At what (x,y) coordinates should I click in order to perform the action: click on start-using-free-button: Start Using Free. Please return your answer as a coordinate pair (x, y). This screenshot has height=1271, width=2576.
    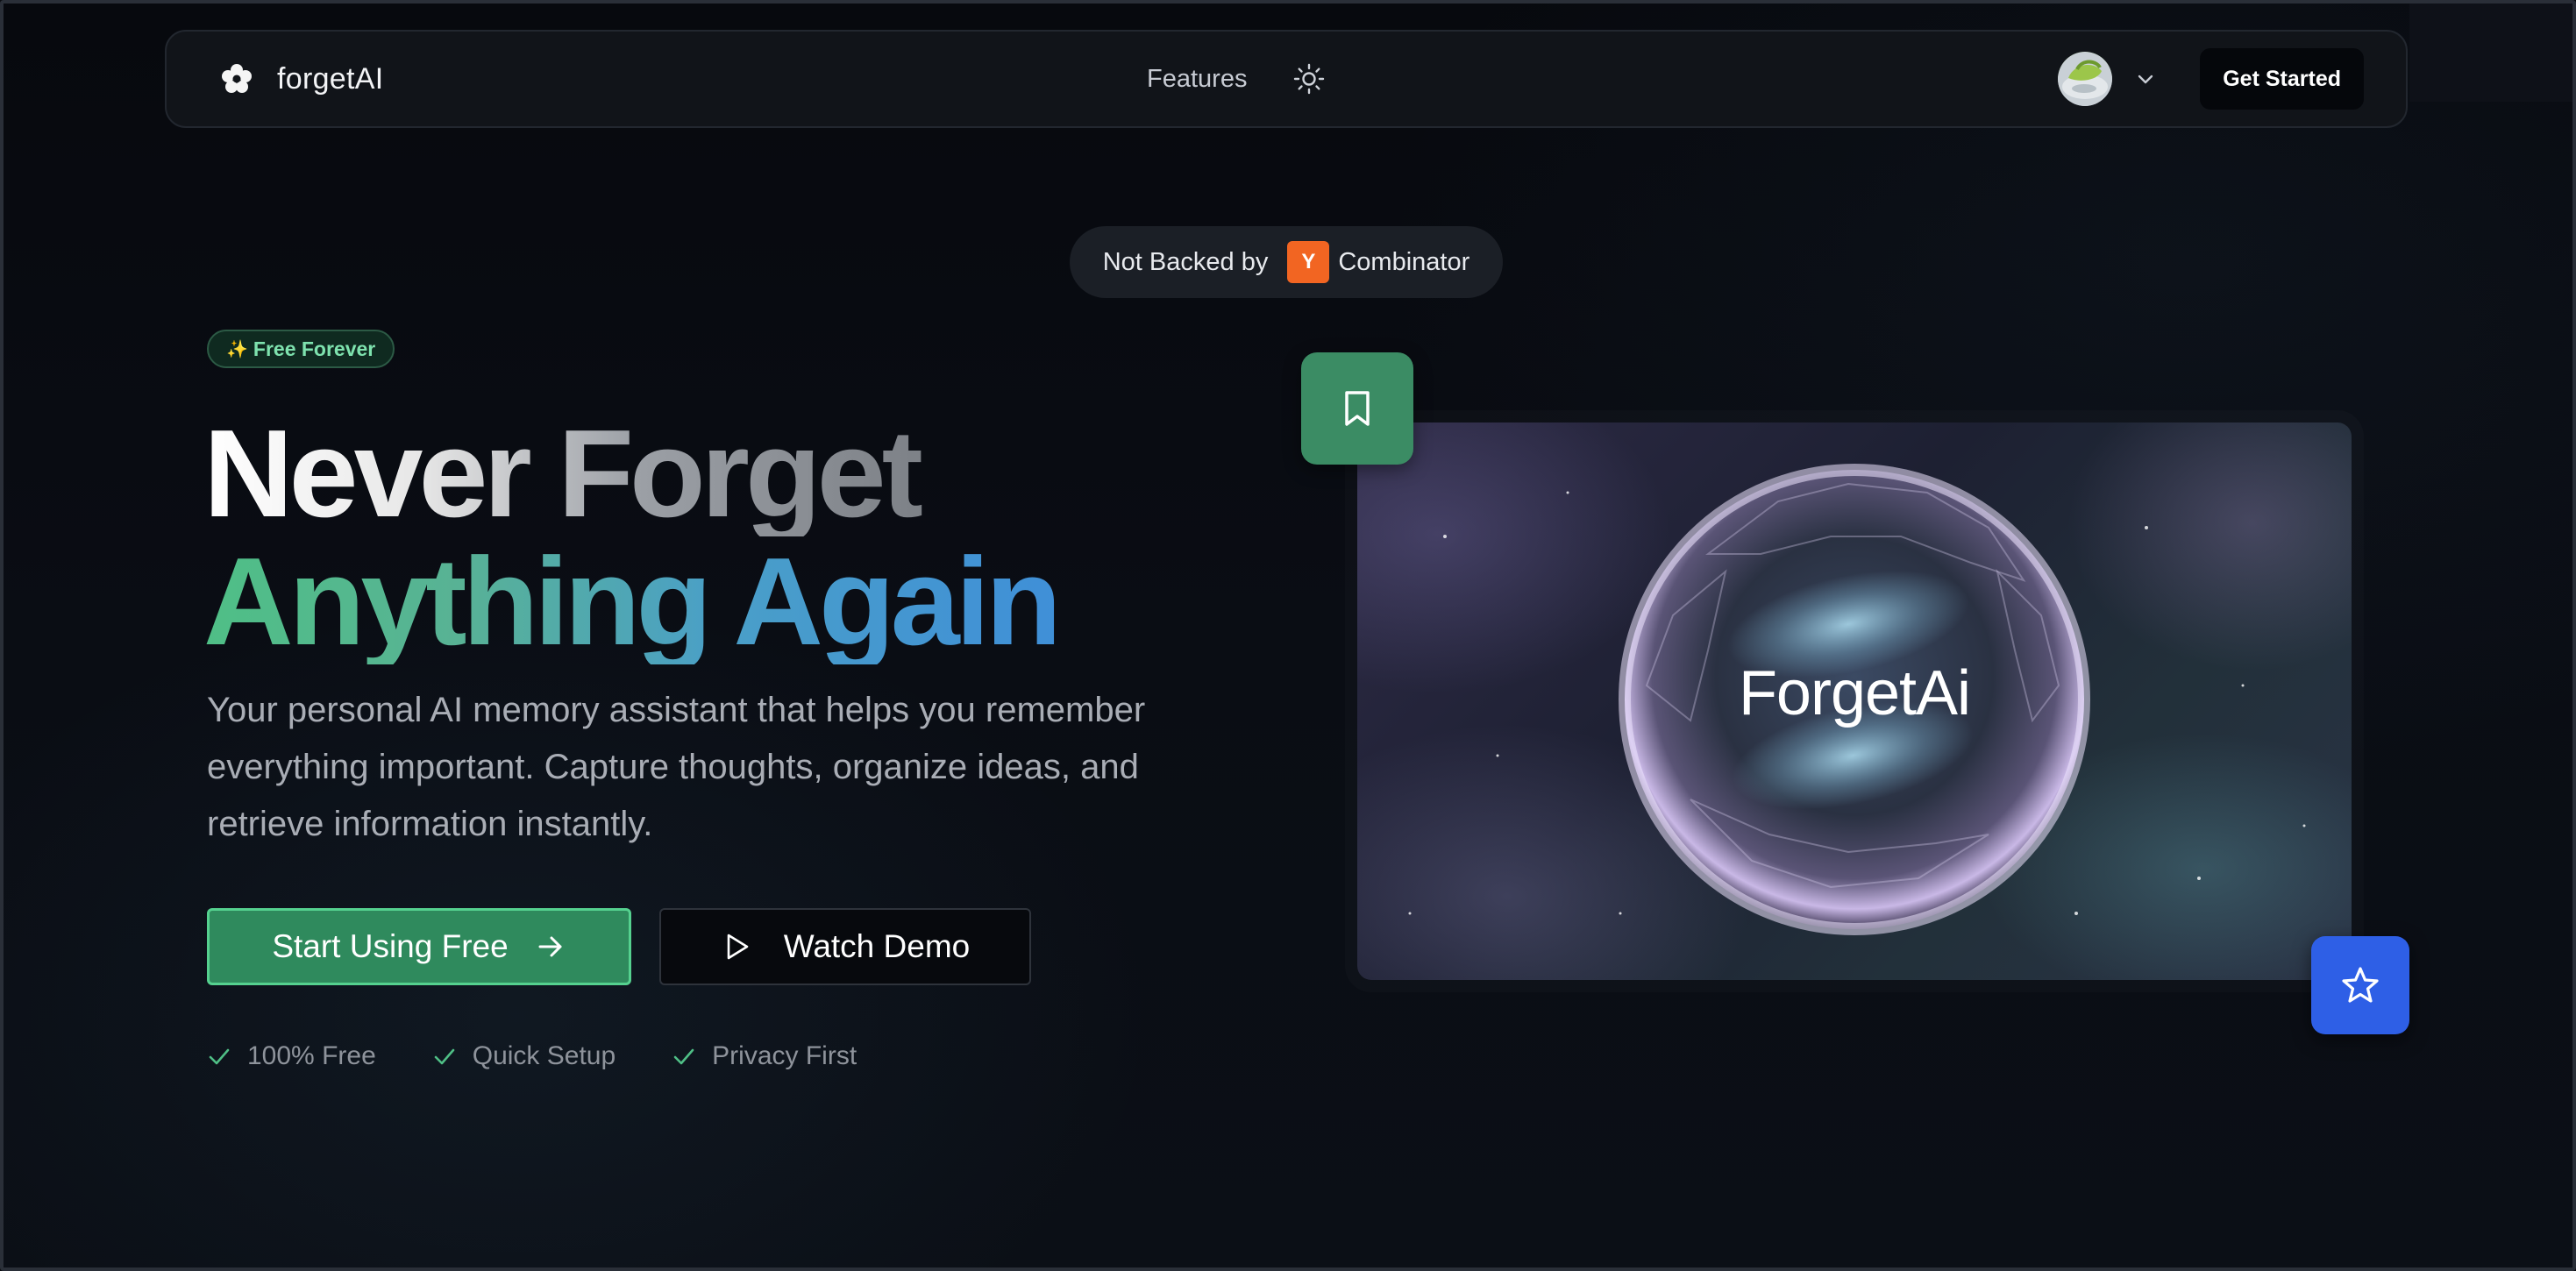
    Looking at the image, I should click on (419, 946).